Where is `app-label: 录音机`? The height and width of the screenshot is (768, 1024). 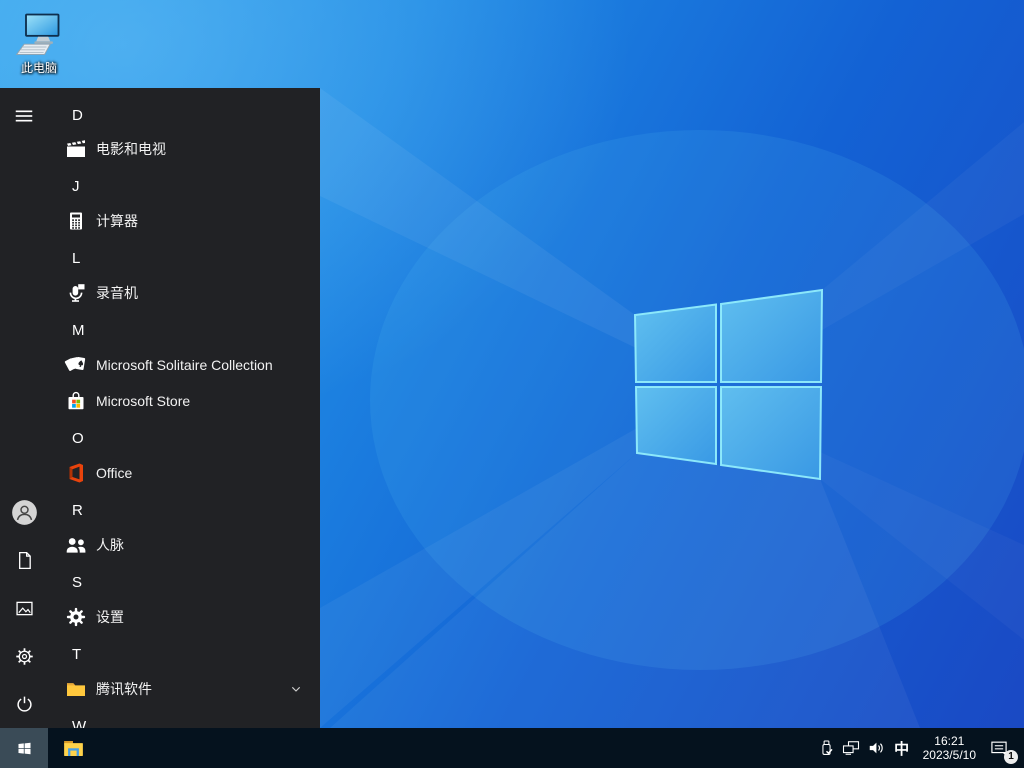 app-label: 录音机 is located at coordinates (117, 293).